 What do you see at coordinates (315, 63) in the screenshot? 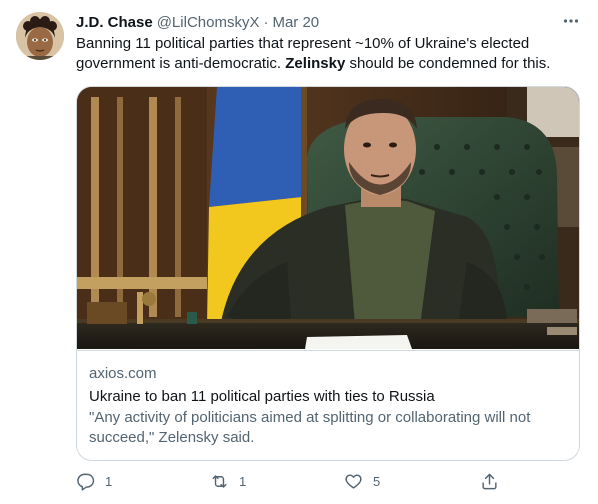
I see `tweet-text-bold: Zelinsky` at bounding box center [315, 63].